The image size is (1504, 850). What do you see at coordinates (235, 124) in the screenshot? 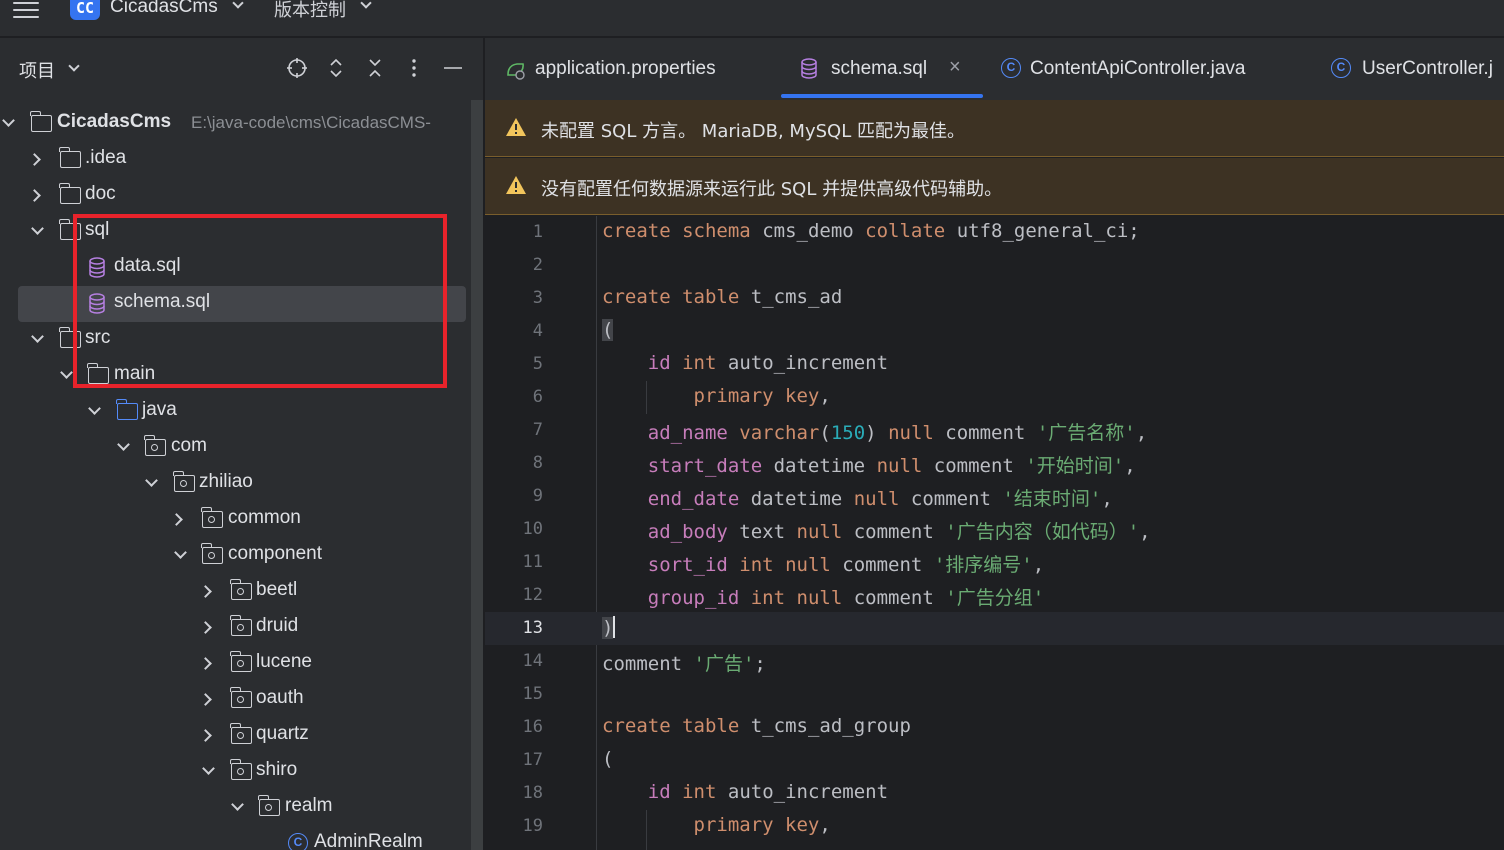
I see `tree-row-project-root: CicadasCms E:\java-code\cms\CicadasCMS-` at bounding box center [235, 124].